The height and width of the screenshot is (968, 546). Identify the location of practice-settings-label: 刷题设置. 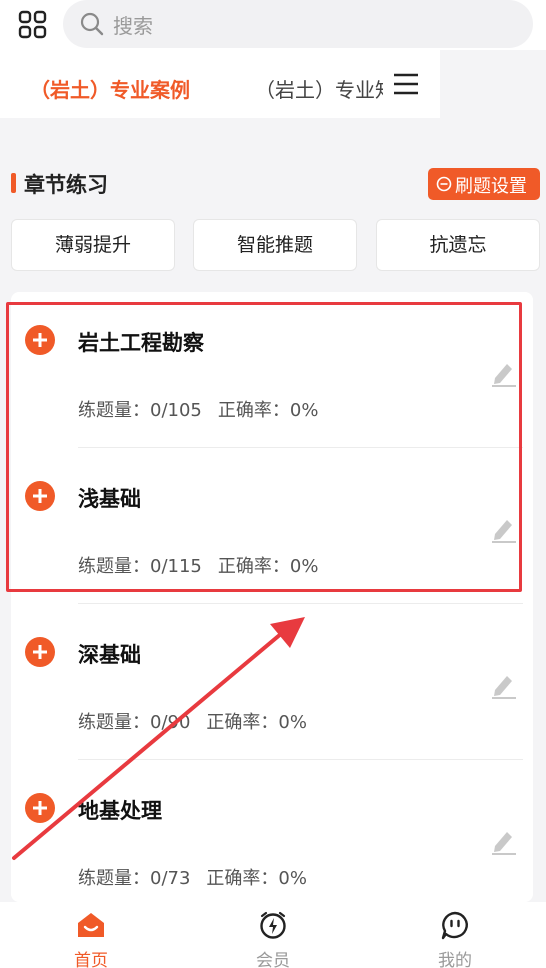
(491, 186).